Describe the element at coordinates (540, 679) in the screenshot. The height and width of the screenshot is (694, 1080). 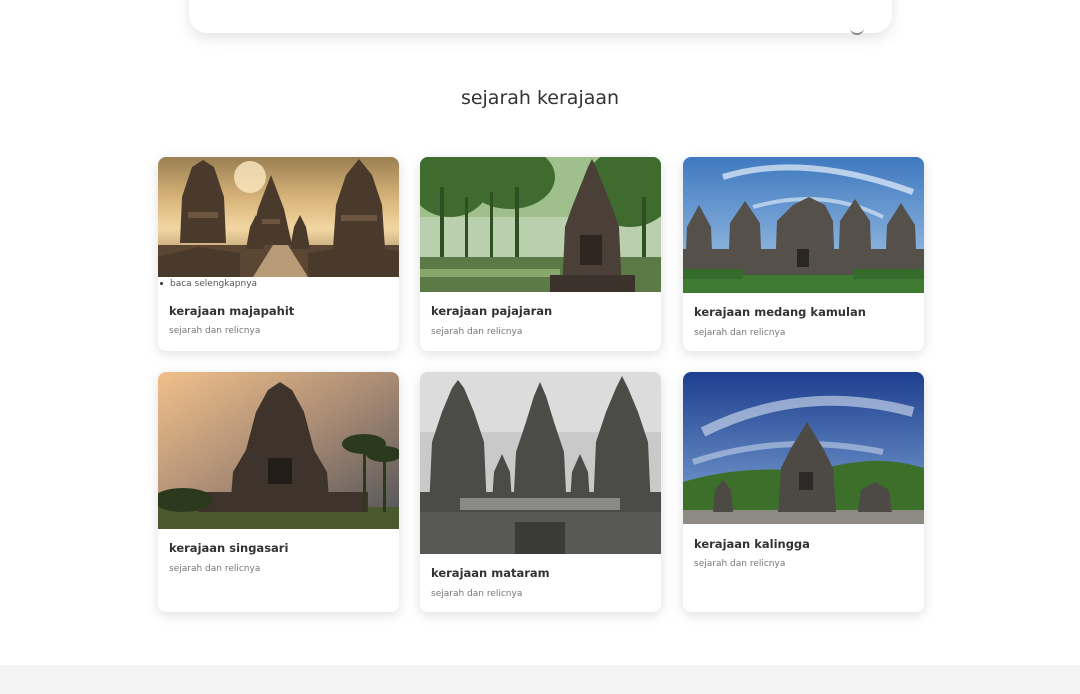
I see `footer` at that location.